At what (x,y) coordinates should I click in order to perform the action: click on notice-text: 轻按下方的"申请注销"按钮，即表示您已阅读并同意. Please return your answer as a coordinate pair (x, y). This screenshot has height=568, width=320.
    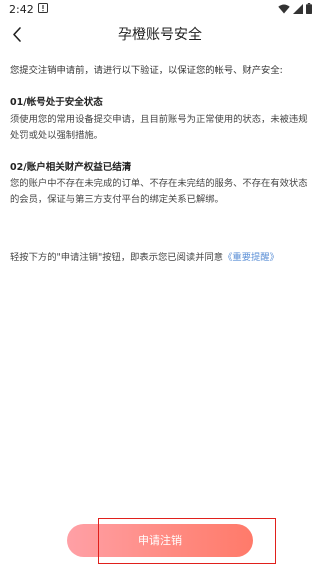
    Looking at the image, I should click on (117, 257).